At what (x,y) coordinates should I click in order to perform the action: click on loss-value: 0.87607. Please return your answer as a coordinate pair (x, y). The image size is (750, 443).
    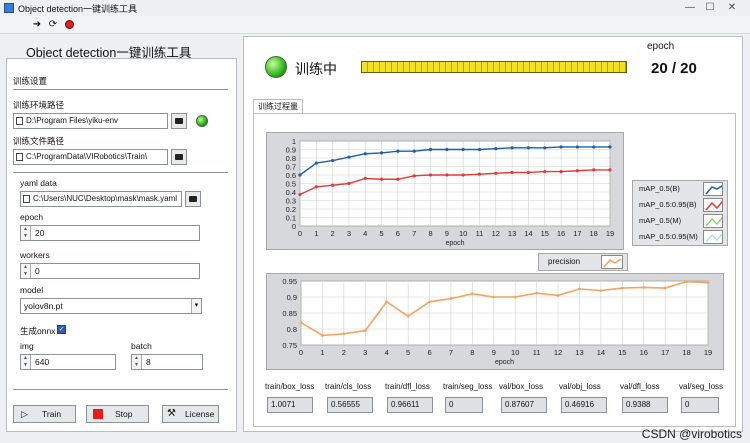
    Looking at the image, I should click on (524, 405).